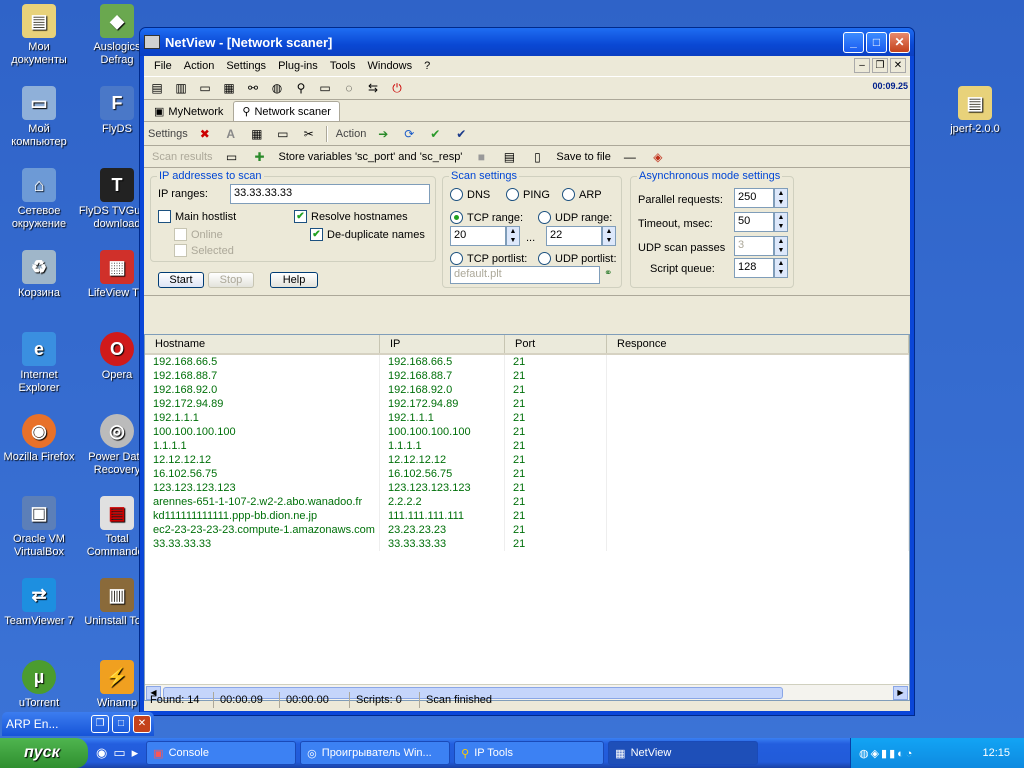 Image resolution: width=1024 pixels, height=768 pixels. What do you see at coordinates (556, 344) in the screenshot?
I see `column-port: Port` at bounding box center [556, 344].